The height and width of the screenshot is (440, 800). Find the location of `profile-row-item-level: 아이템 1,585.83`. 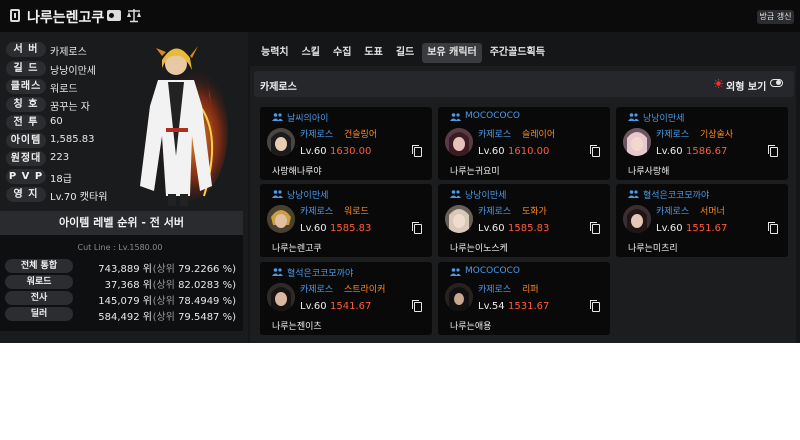

profile-row-item-level: 아이템 1,585.83 is located at coordinates (121, 141).